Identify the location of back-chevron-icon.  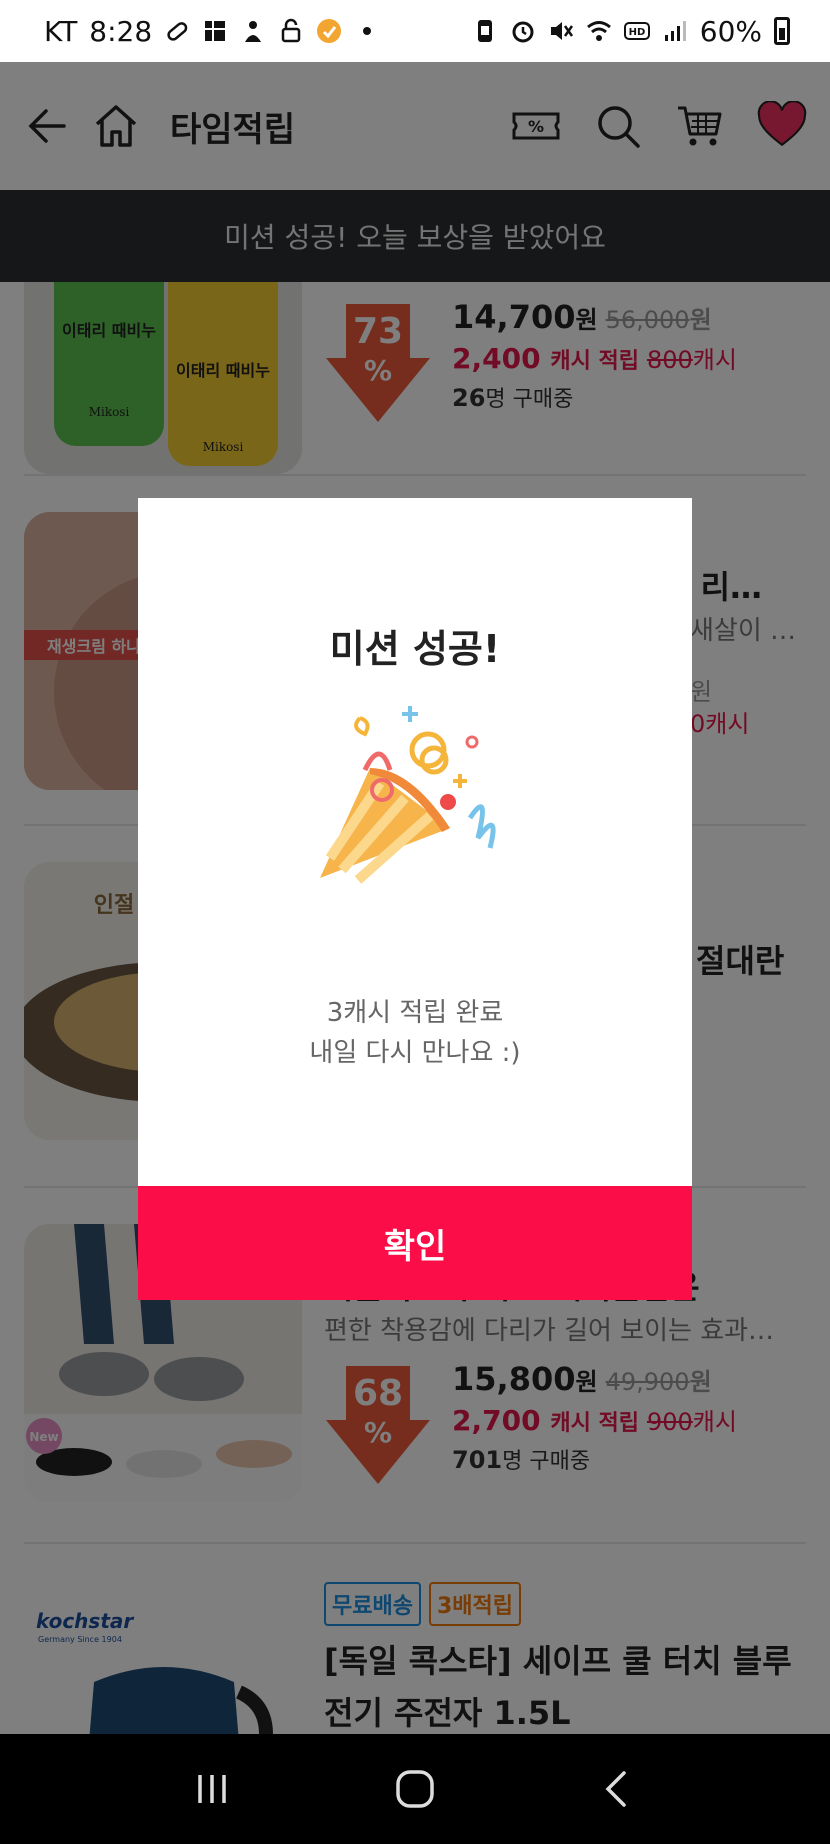
(616, 1789).